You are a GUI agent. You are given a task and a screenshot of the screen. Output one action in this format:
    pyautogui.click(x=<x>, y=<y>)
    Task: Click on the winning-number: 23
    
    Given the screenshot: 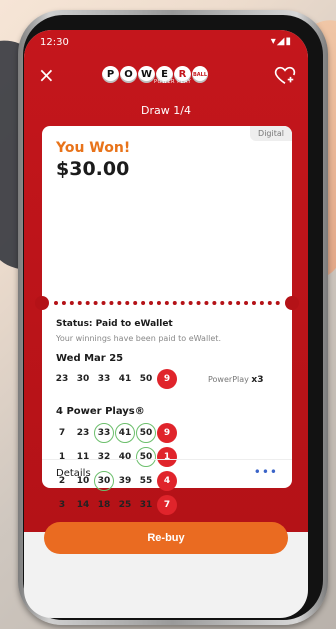 What is the action you would take?
    pyautogui.click(x=62, y=379)
    